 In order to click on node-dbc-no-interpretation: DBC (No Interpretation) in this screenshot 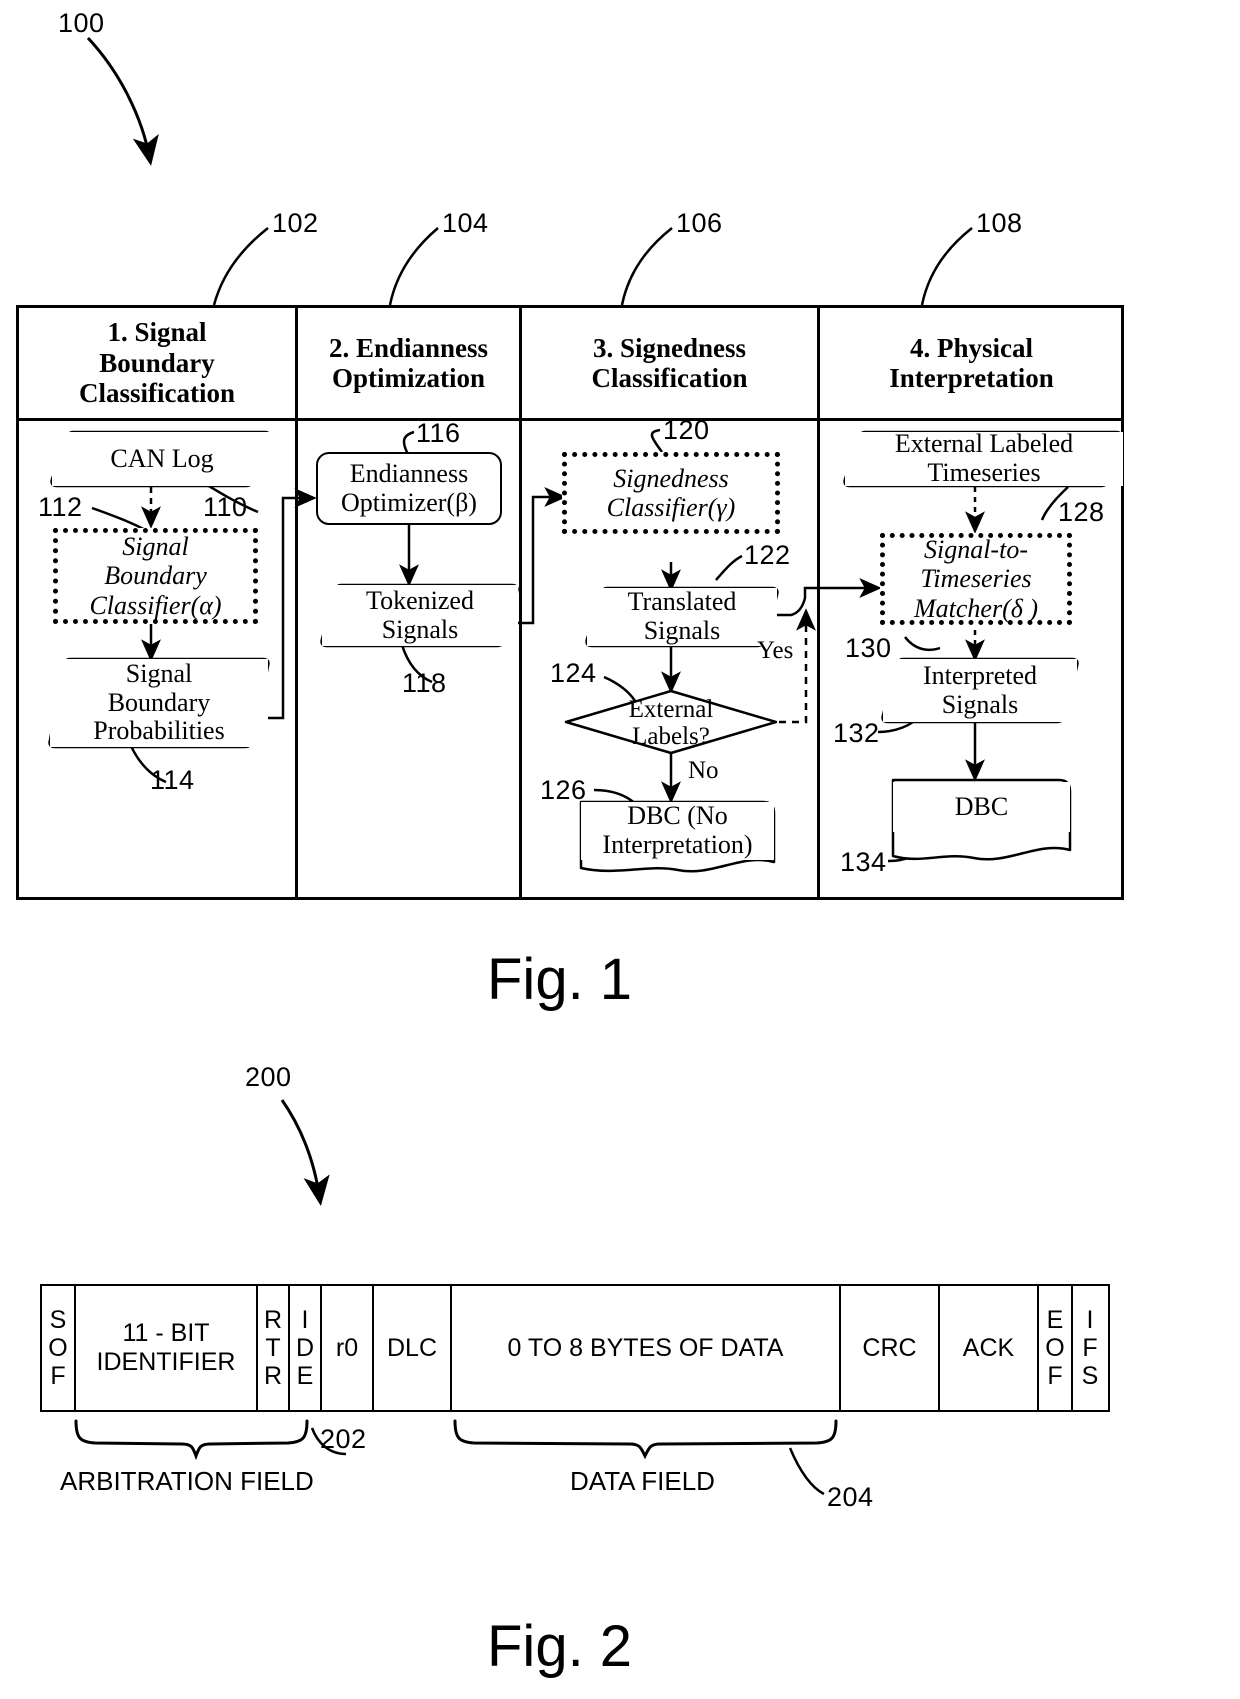, I will do `click(677, 831)`.